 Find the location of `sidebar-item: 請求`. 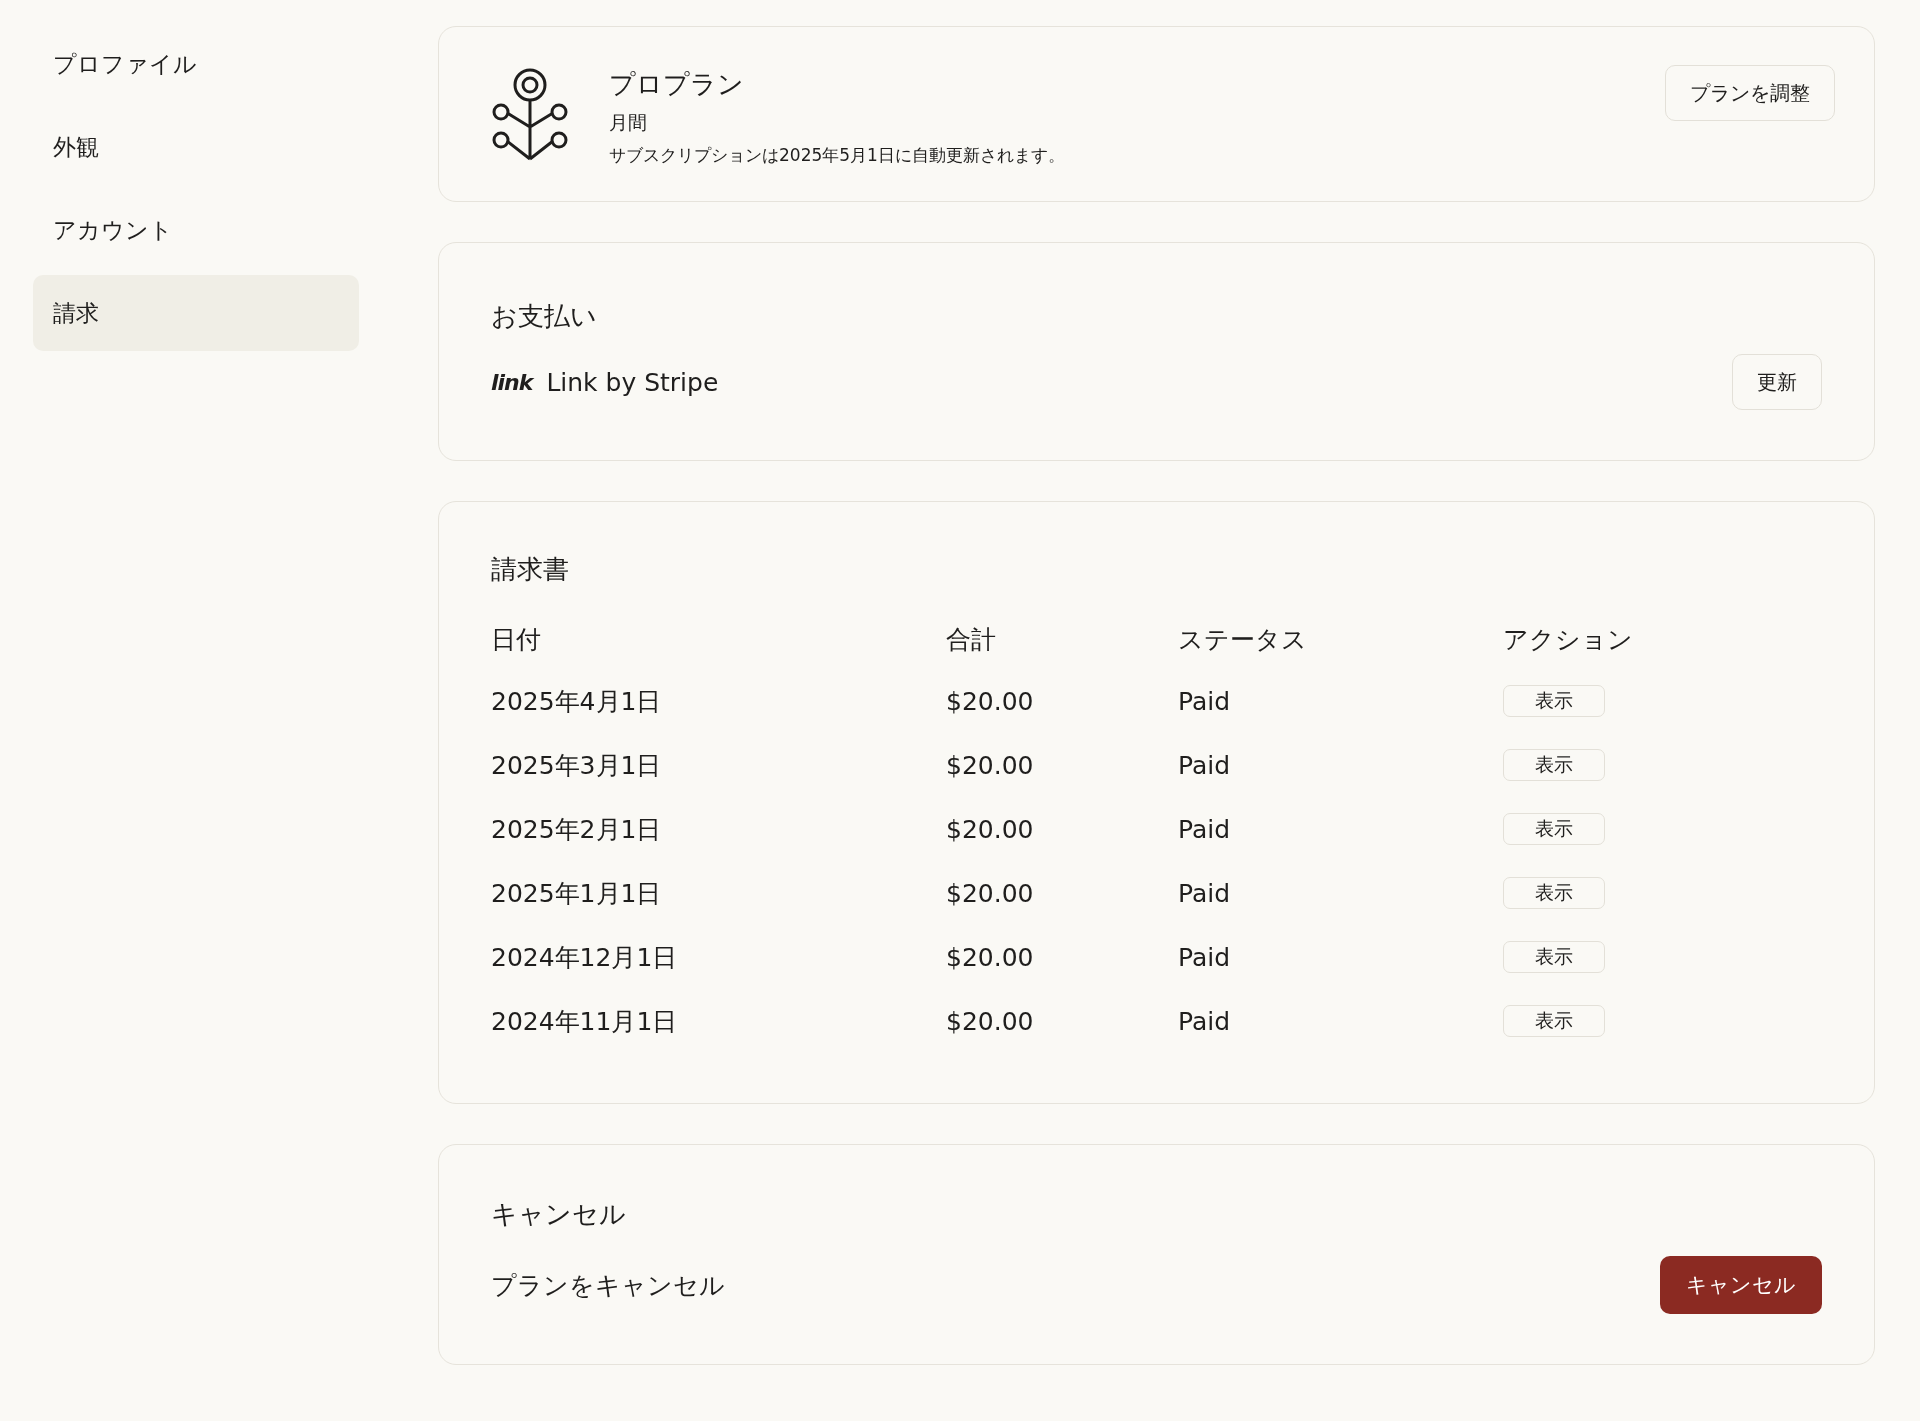

sidebar-item: 請求 is located at coordinates (196, 313).